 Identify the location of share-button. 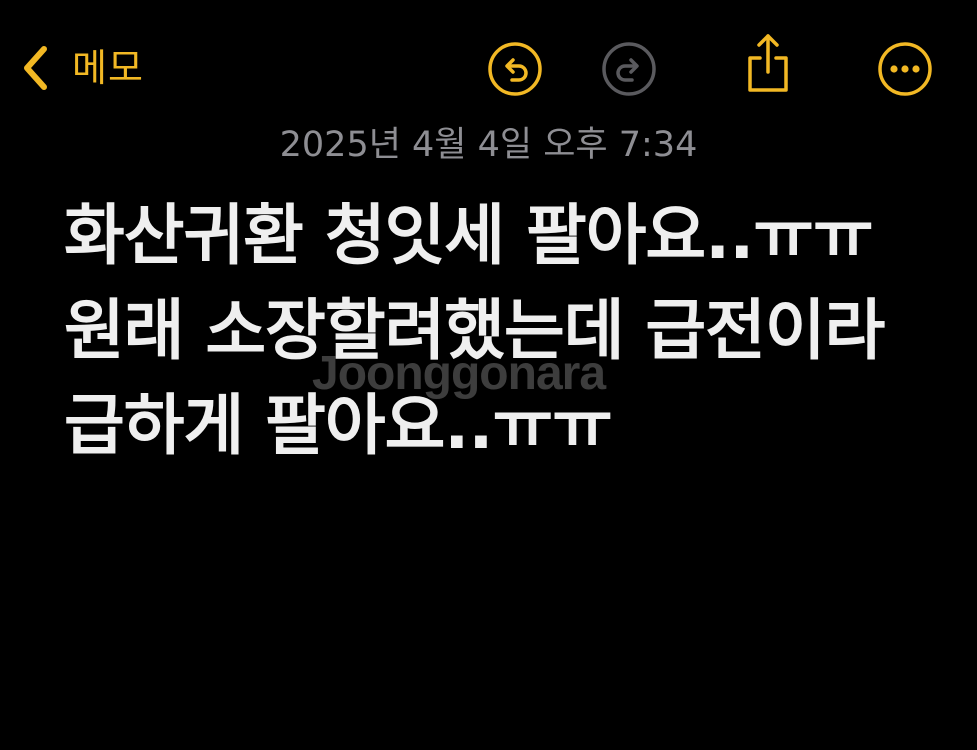
(768, 63).